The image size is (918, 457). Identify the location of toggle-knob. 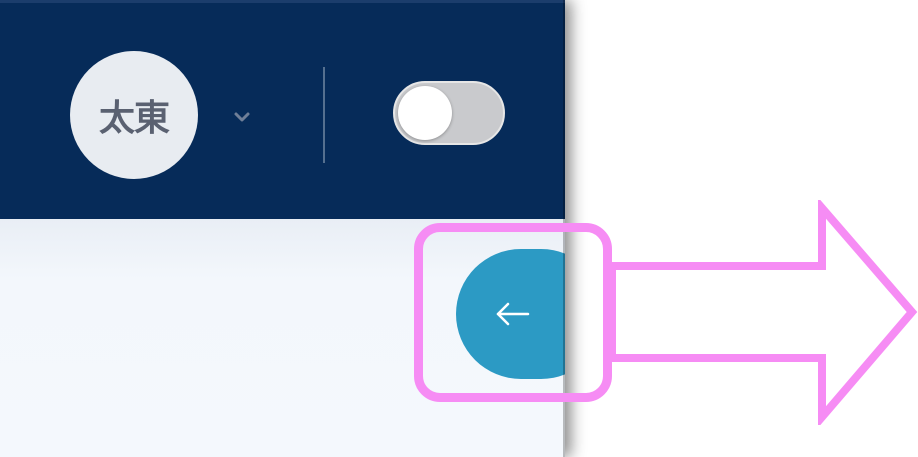
(425, 113).